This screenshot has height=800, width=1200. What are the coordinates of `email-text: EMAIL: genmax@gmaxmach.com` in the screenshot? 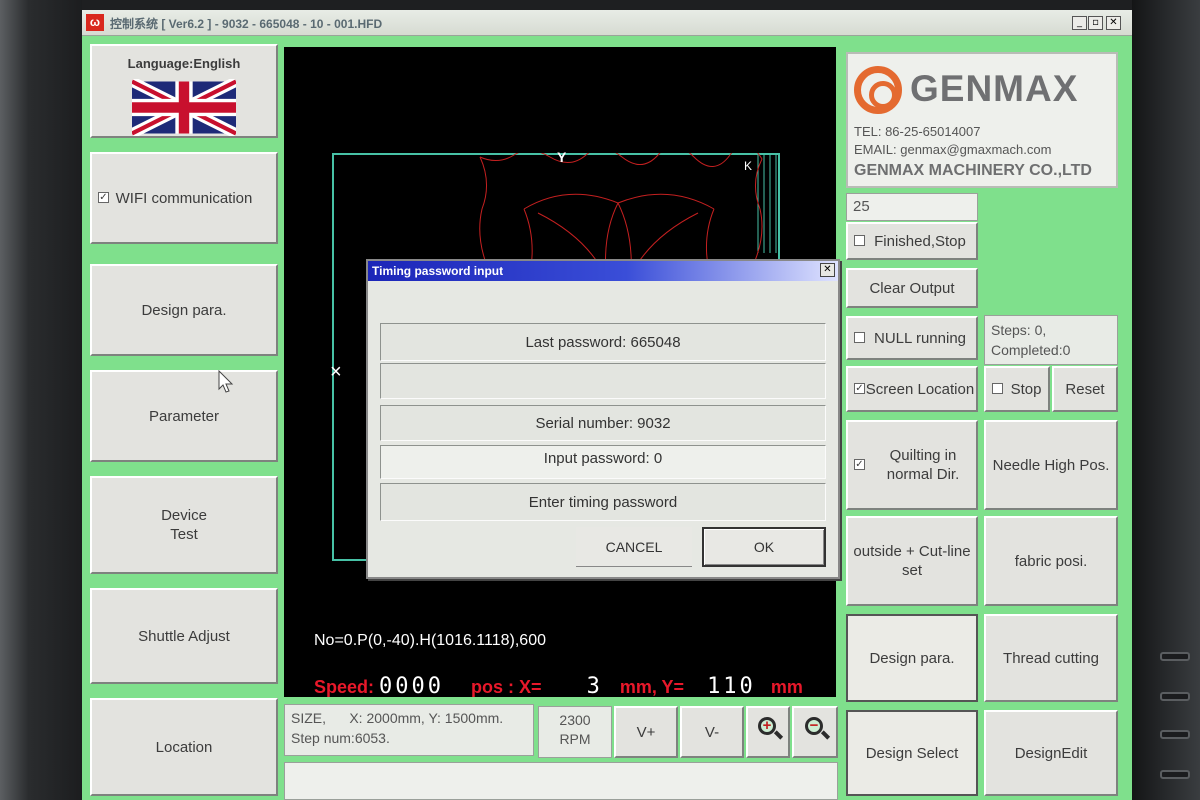 It's located at (953, 149).